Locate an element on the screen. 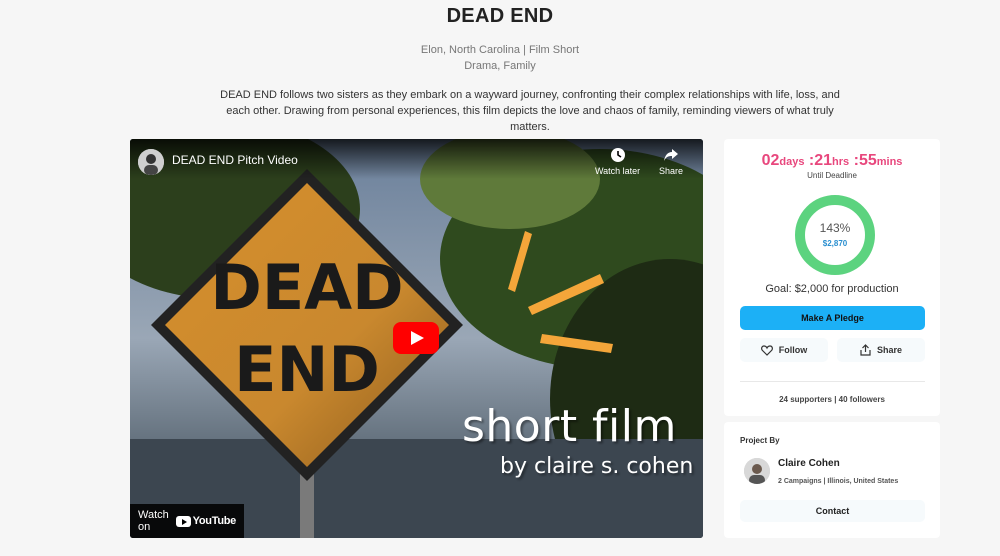 The image size is (1000, 556). amount-raised: $2,870 is located at coordinates (835, 243).